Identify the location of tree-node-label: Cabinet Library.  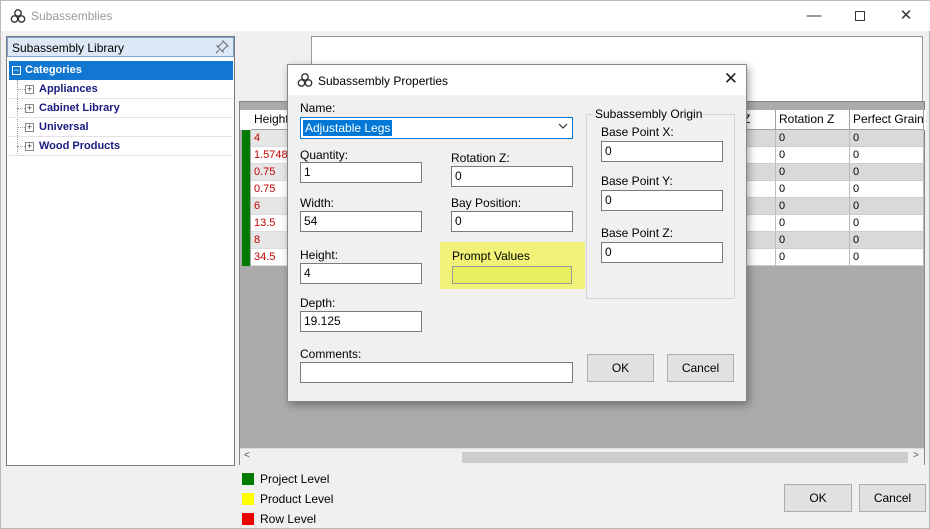
(79, 108).